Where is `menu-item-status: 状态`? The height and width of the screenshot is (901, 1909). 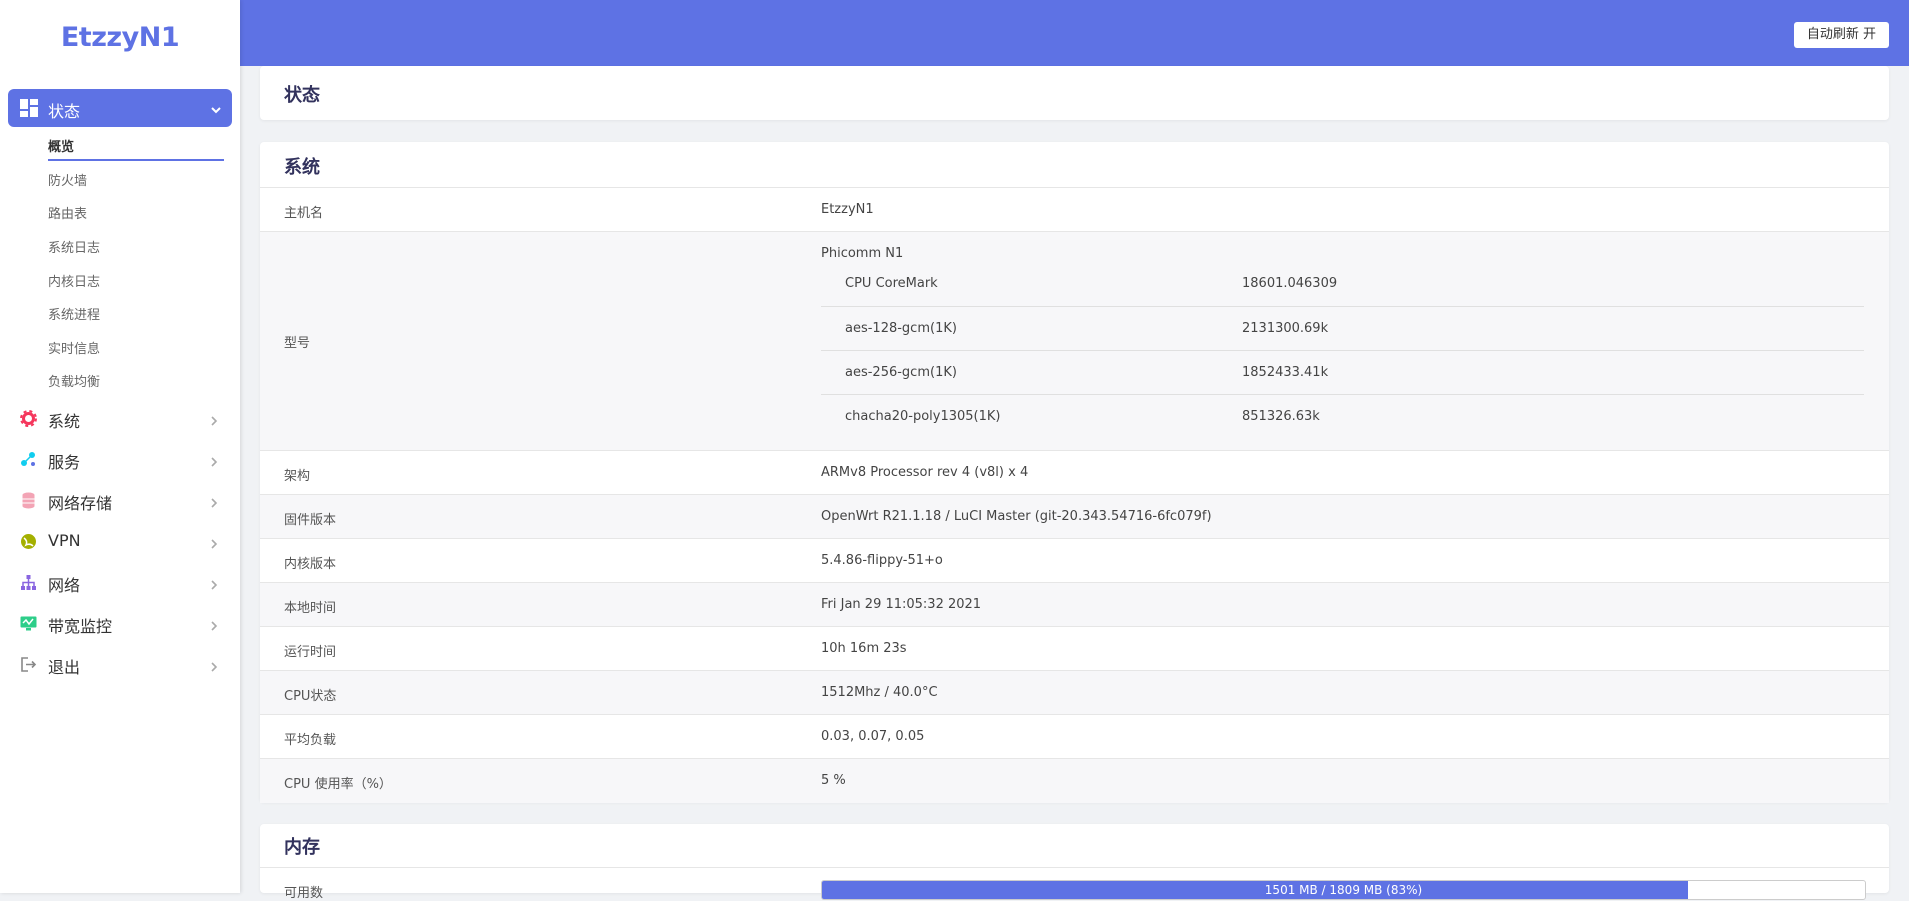 menu-item-status: 状态 is located at coordinates (120, 108).